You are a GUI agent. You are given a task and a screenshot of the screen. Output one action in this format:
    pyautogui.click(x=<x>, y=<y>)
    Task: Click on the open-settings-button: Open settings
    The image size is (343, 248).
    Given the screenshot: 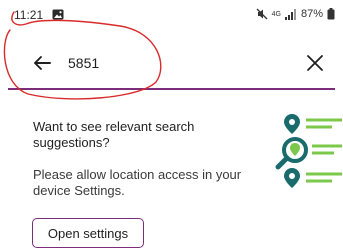 What is the action you would take?
    pyautogui.click(x=88, y=233)
    